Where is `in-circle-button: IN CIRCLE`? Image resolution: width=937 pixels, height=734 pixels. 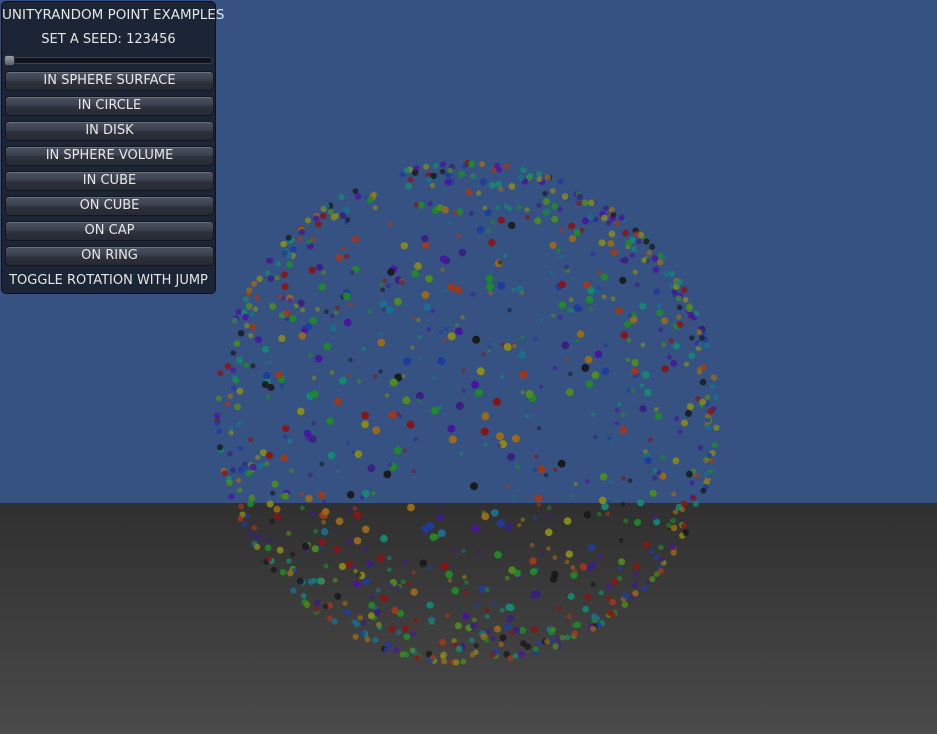 in-circle-button: IN CIRCLE is located at coordinates (109, 106).